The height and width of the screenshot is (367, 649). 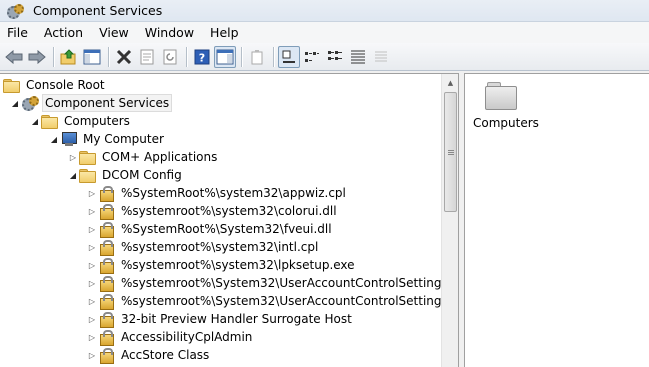 I want to click on menu-action: Action, so click(x=63, y=32).